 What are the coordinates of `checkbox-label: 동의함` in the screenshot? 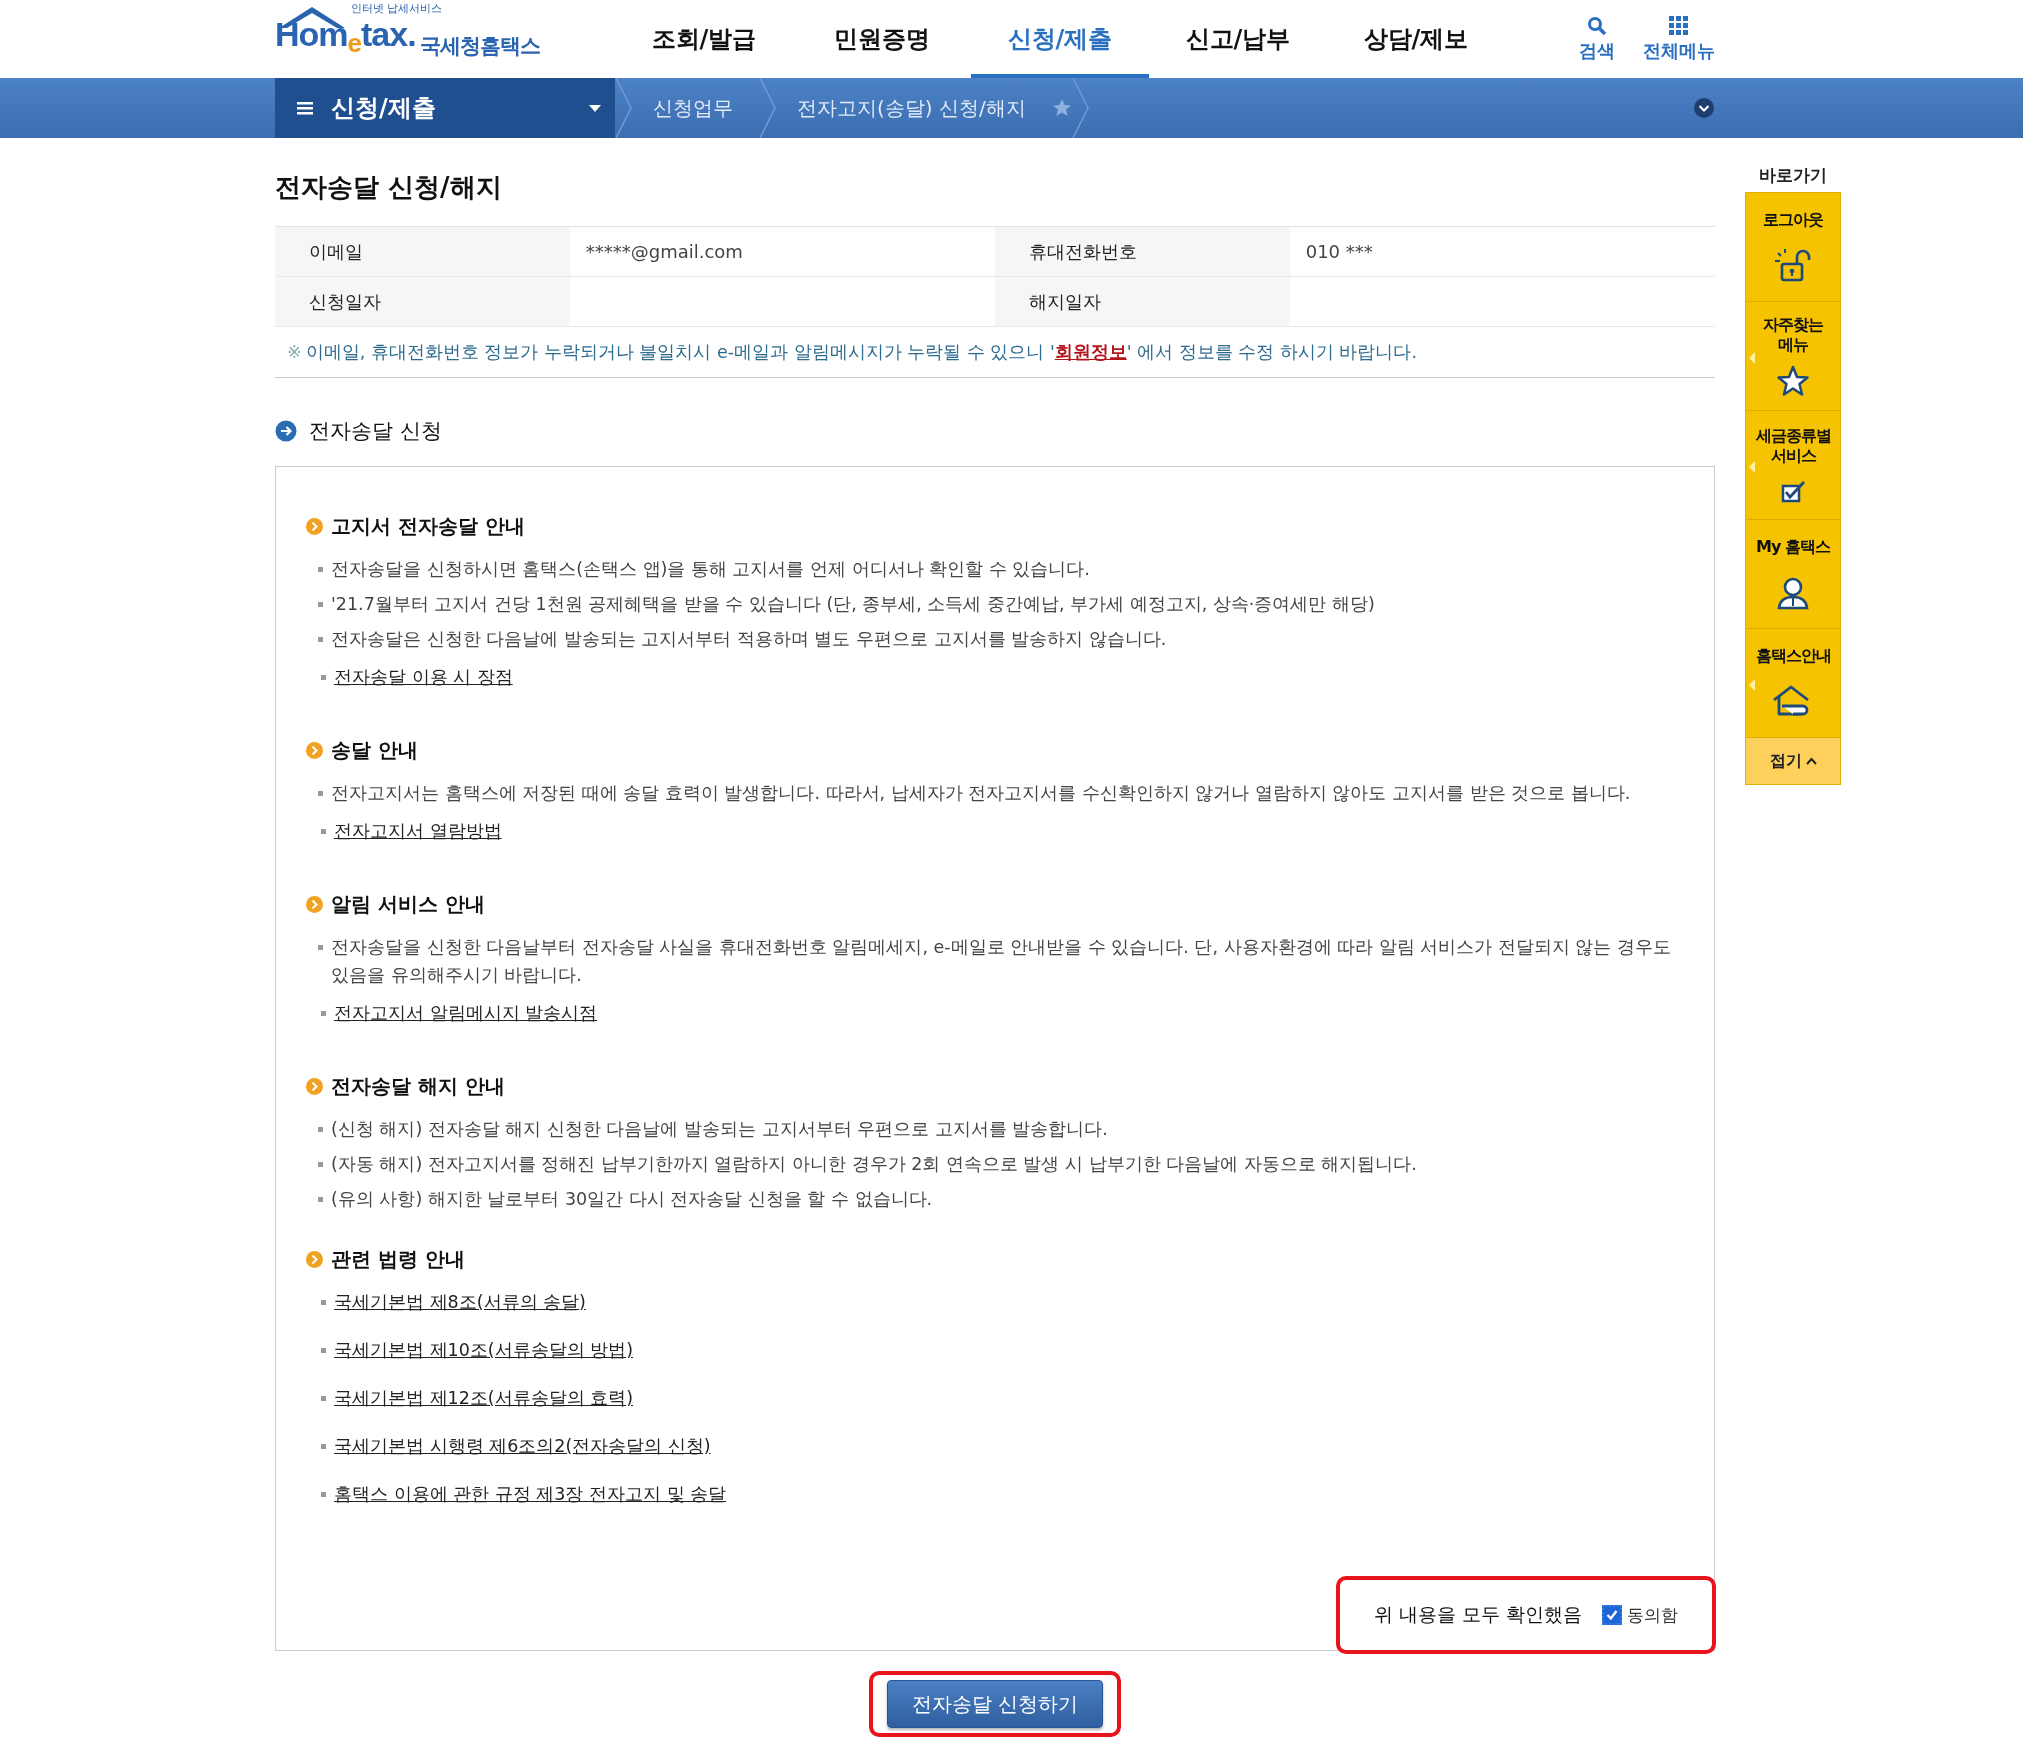 It's located at (1652, 1615).